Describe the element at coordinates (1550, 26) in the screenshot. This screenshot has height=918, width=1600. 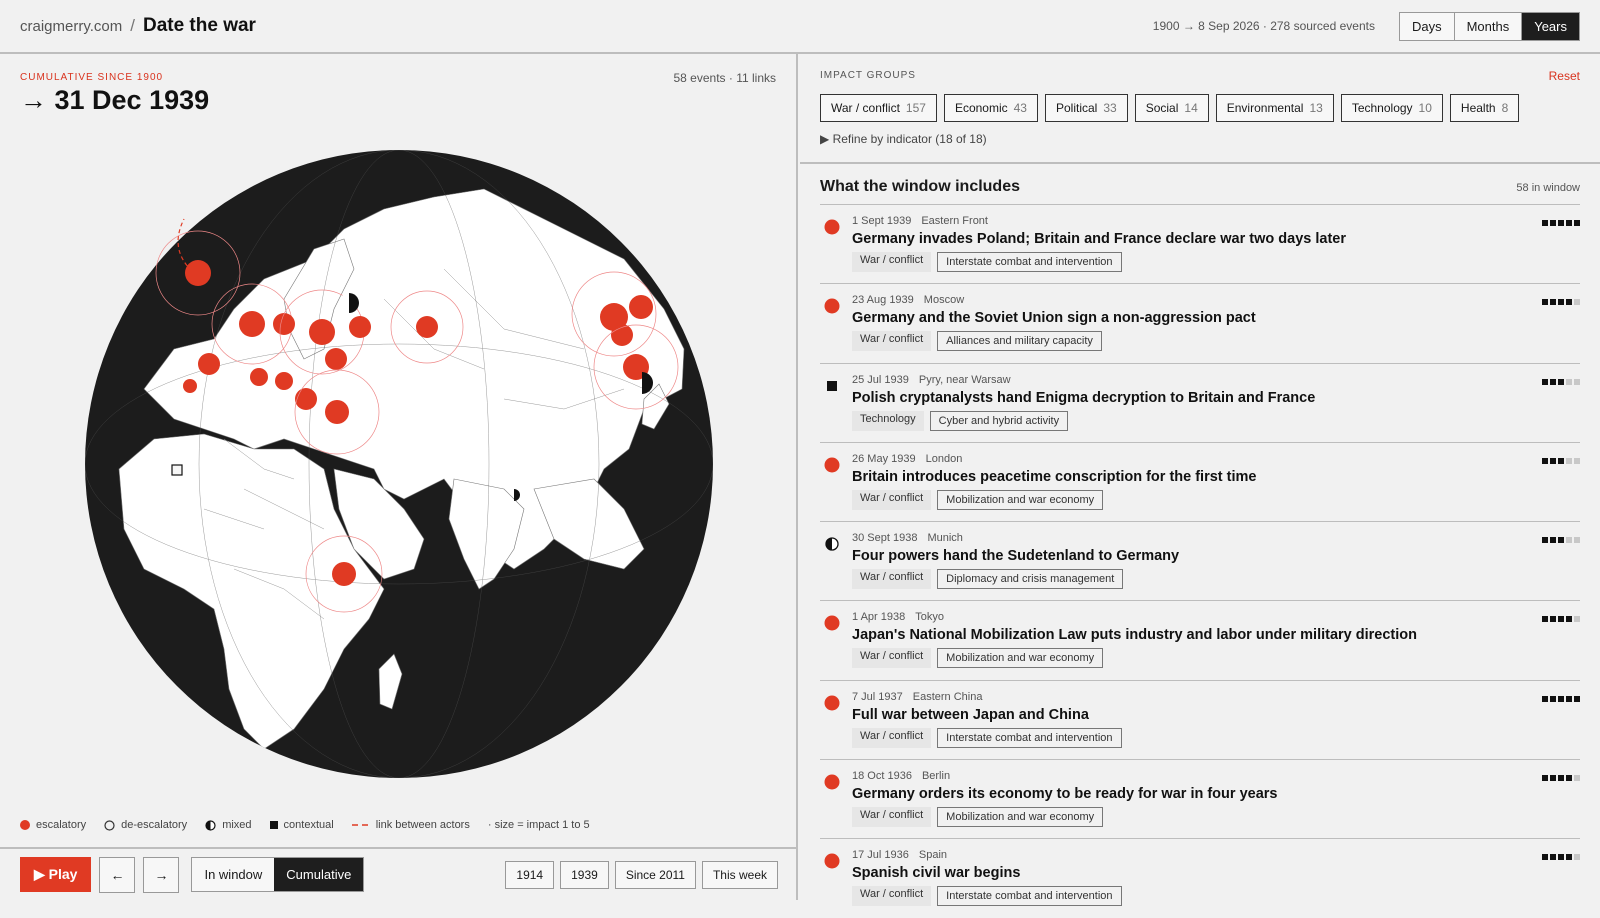
I see `granularity-years: Years` at that location.